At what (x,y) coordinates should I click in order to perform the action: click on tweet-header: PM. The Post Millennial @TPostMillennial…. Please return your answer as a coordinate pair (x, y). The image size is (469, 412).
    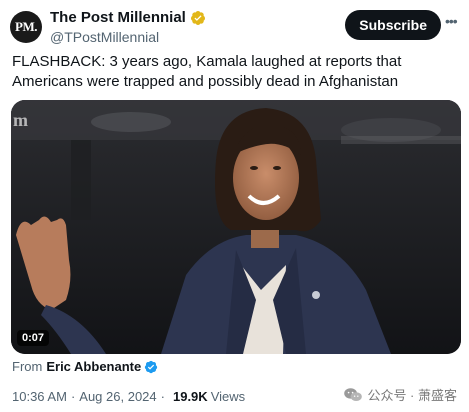
    Looking at the image, I should click on (234, 27).